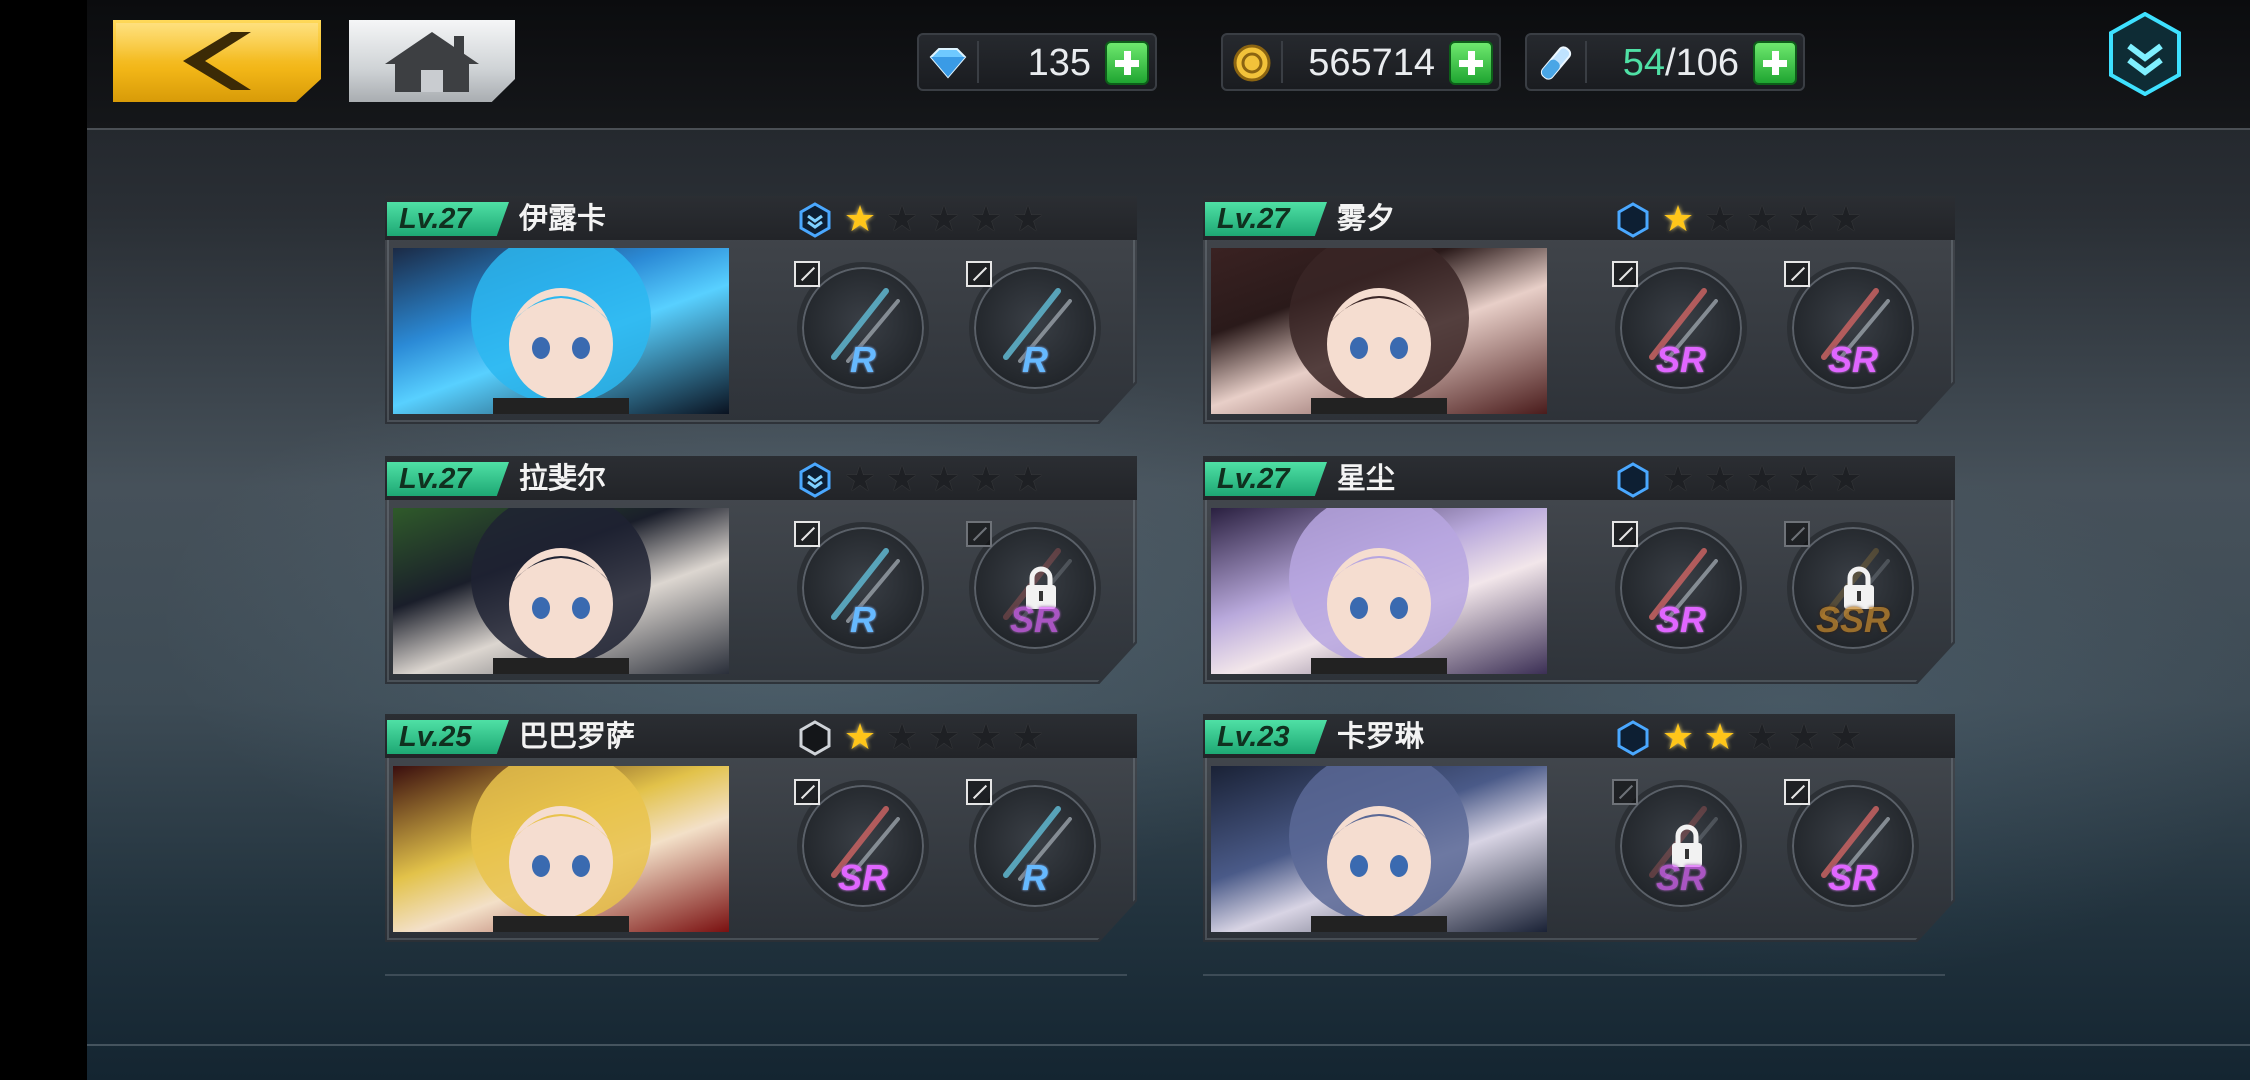  Describe the element at coordinates (1853, 619) in the screenshot. I see `rarity-label: SSR` at that location.